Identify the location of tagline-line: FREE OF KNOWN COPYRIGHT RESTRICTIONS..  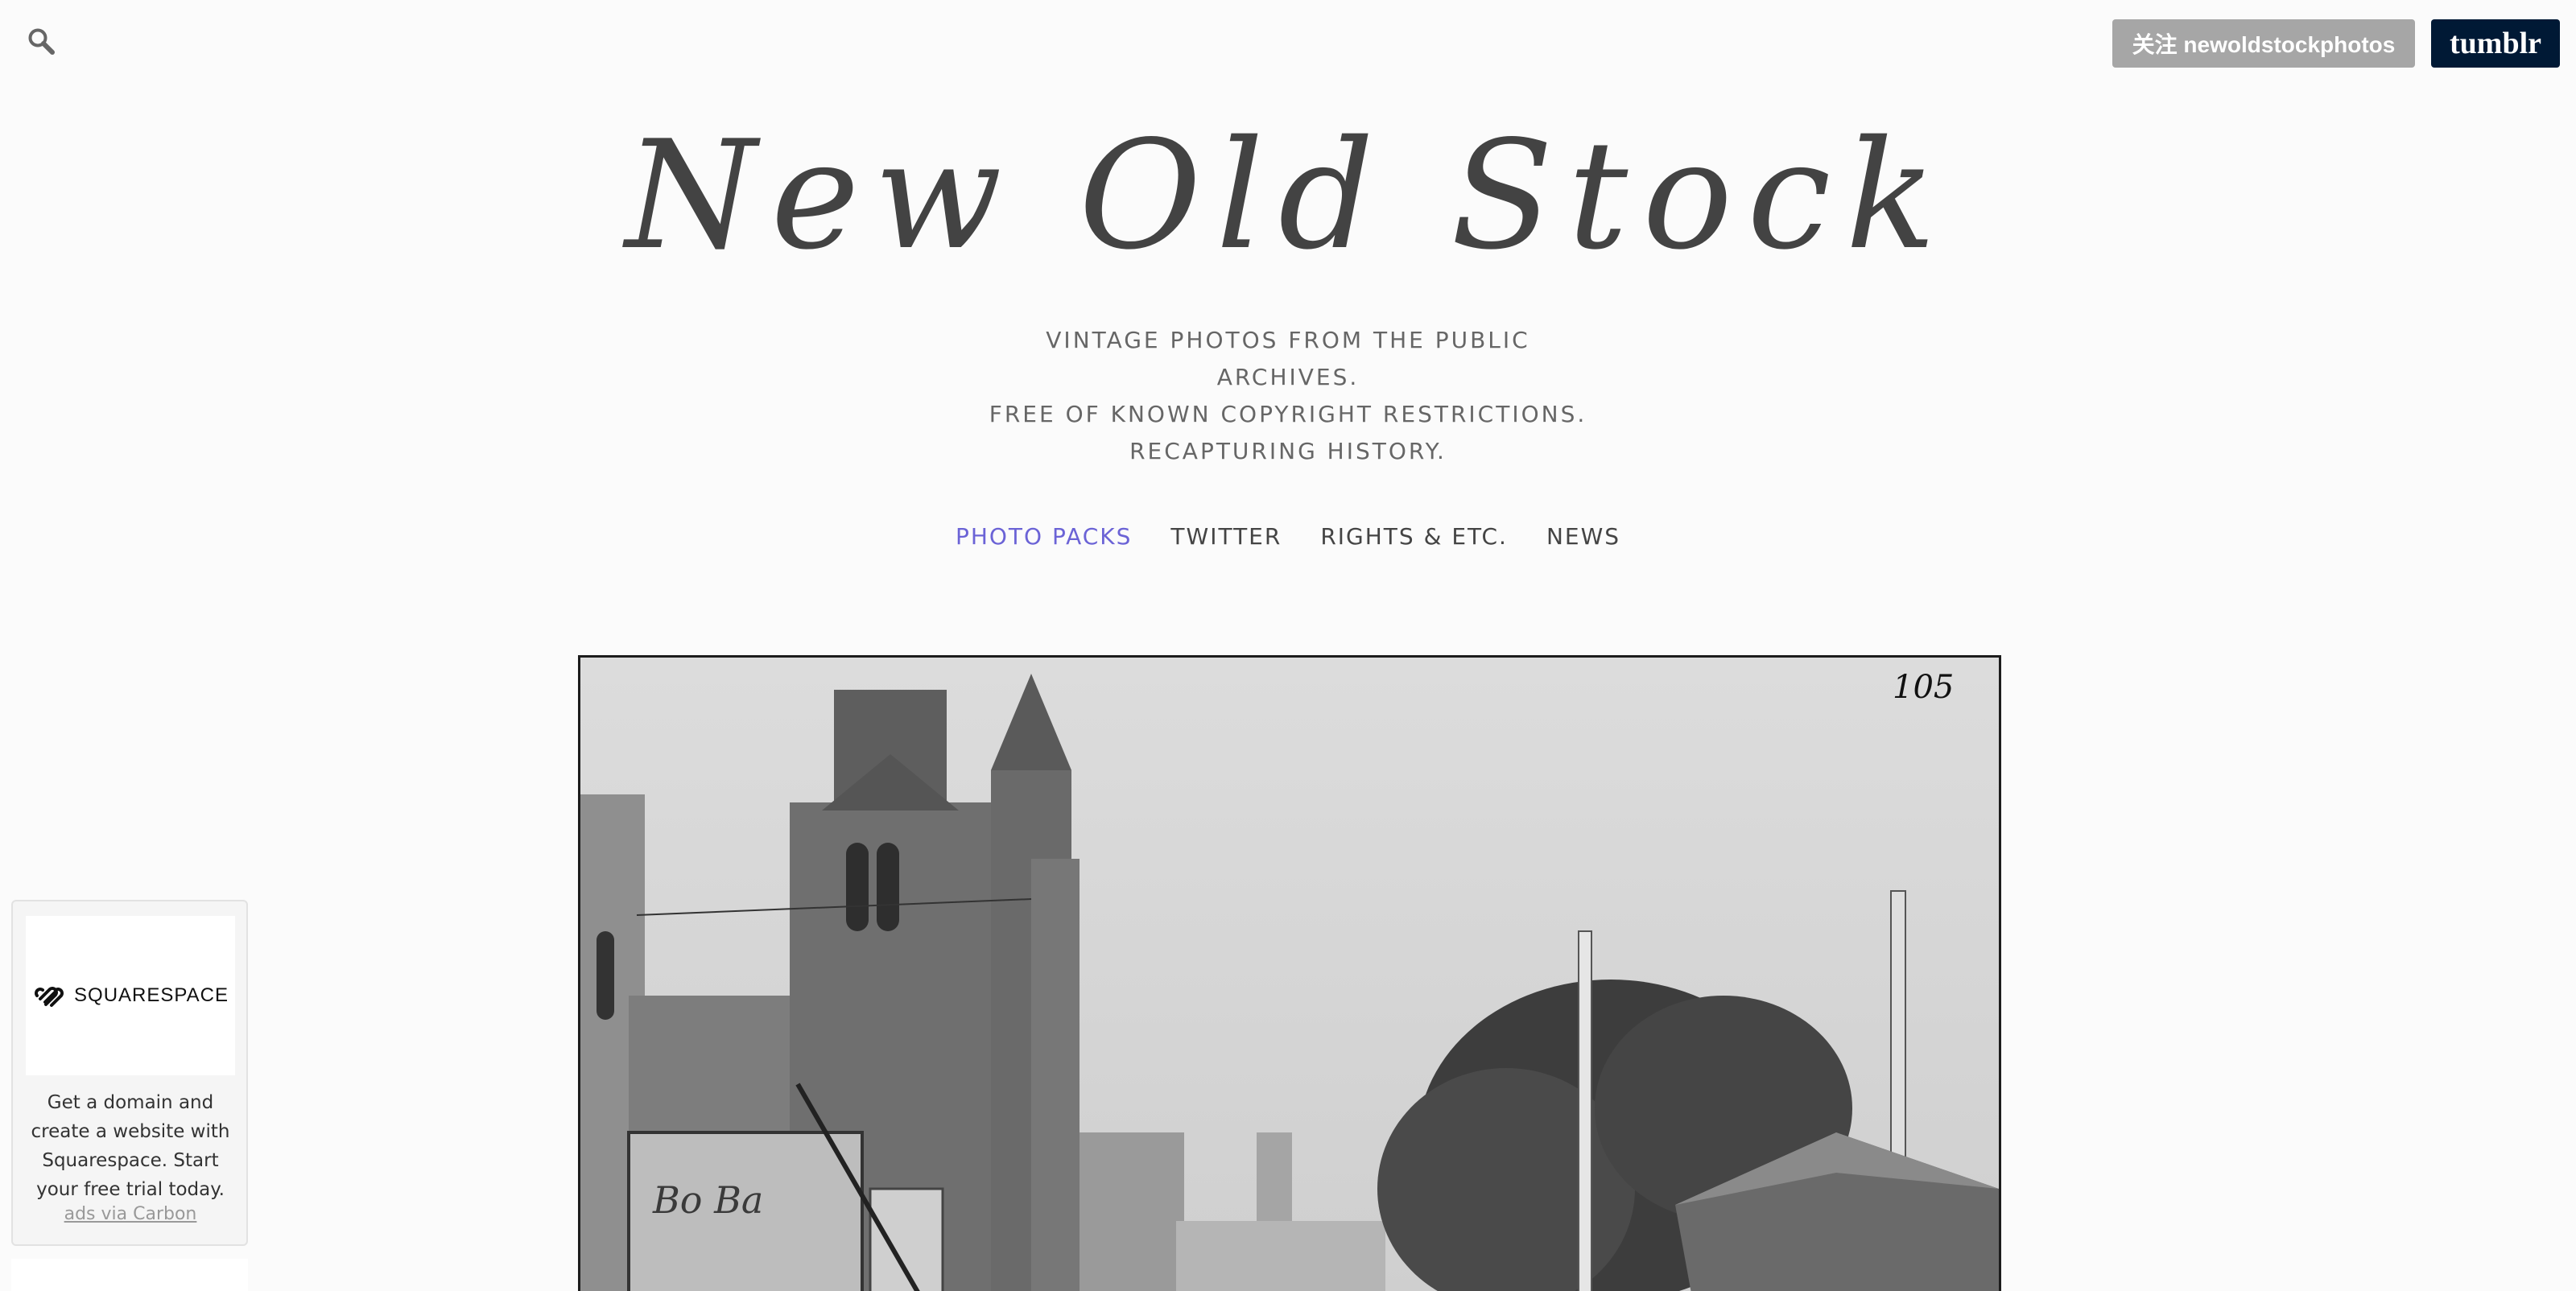
(1288, 414).